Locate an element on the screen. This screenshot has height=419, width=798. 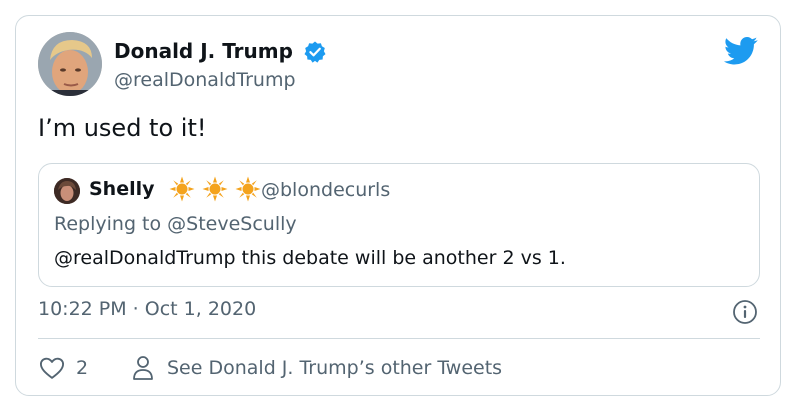
divider is located at coordinates (399, 338).